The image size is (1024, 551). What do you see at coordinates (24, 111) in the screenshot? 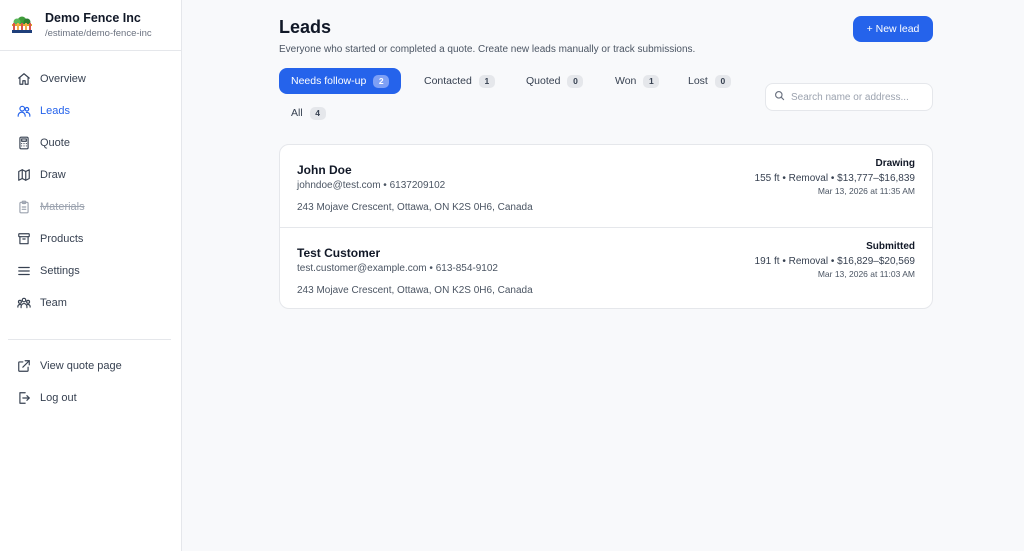
I see `users-icon` at bounding box center [24, 111].